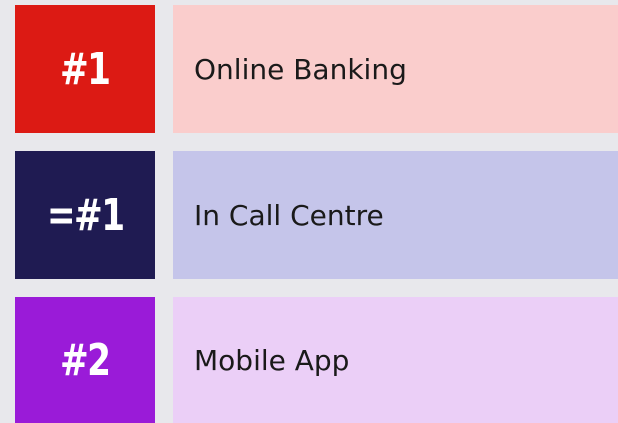 This screenshot has height=423, width=618. I want to click on channel-label: Online Banking, so click(300, 69).